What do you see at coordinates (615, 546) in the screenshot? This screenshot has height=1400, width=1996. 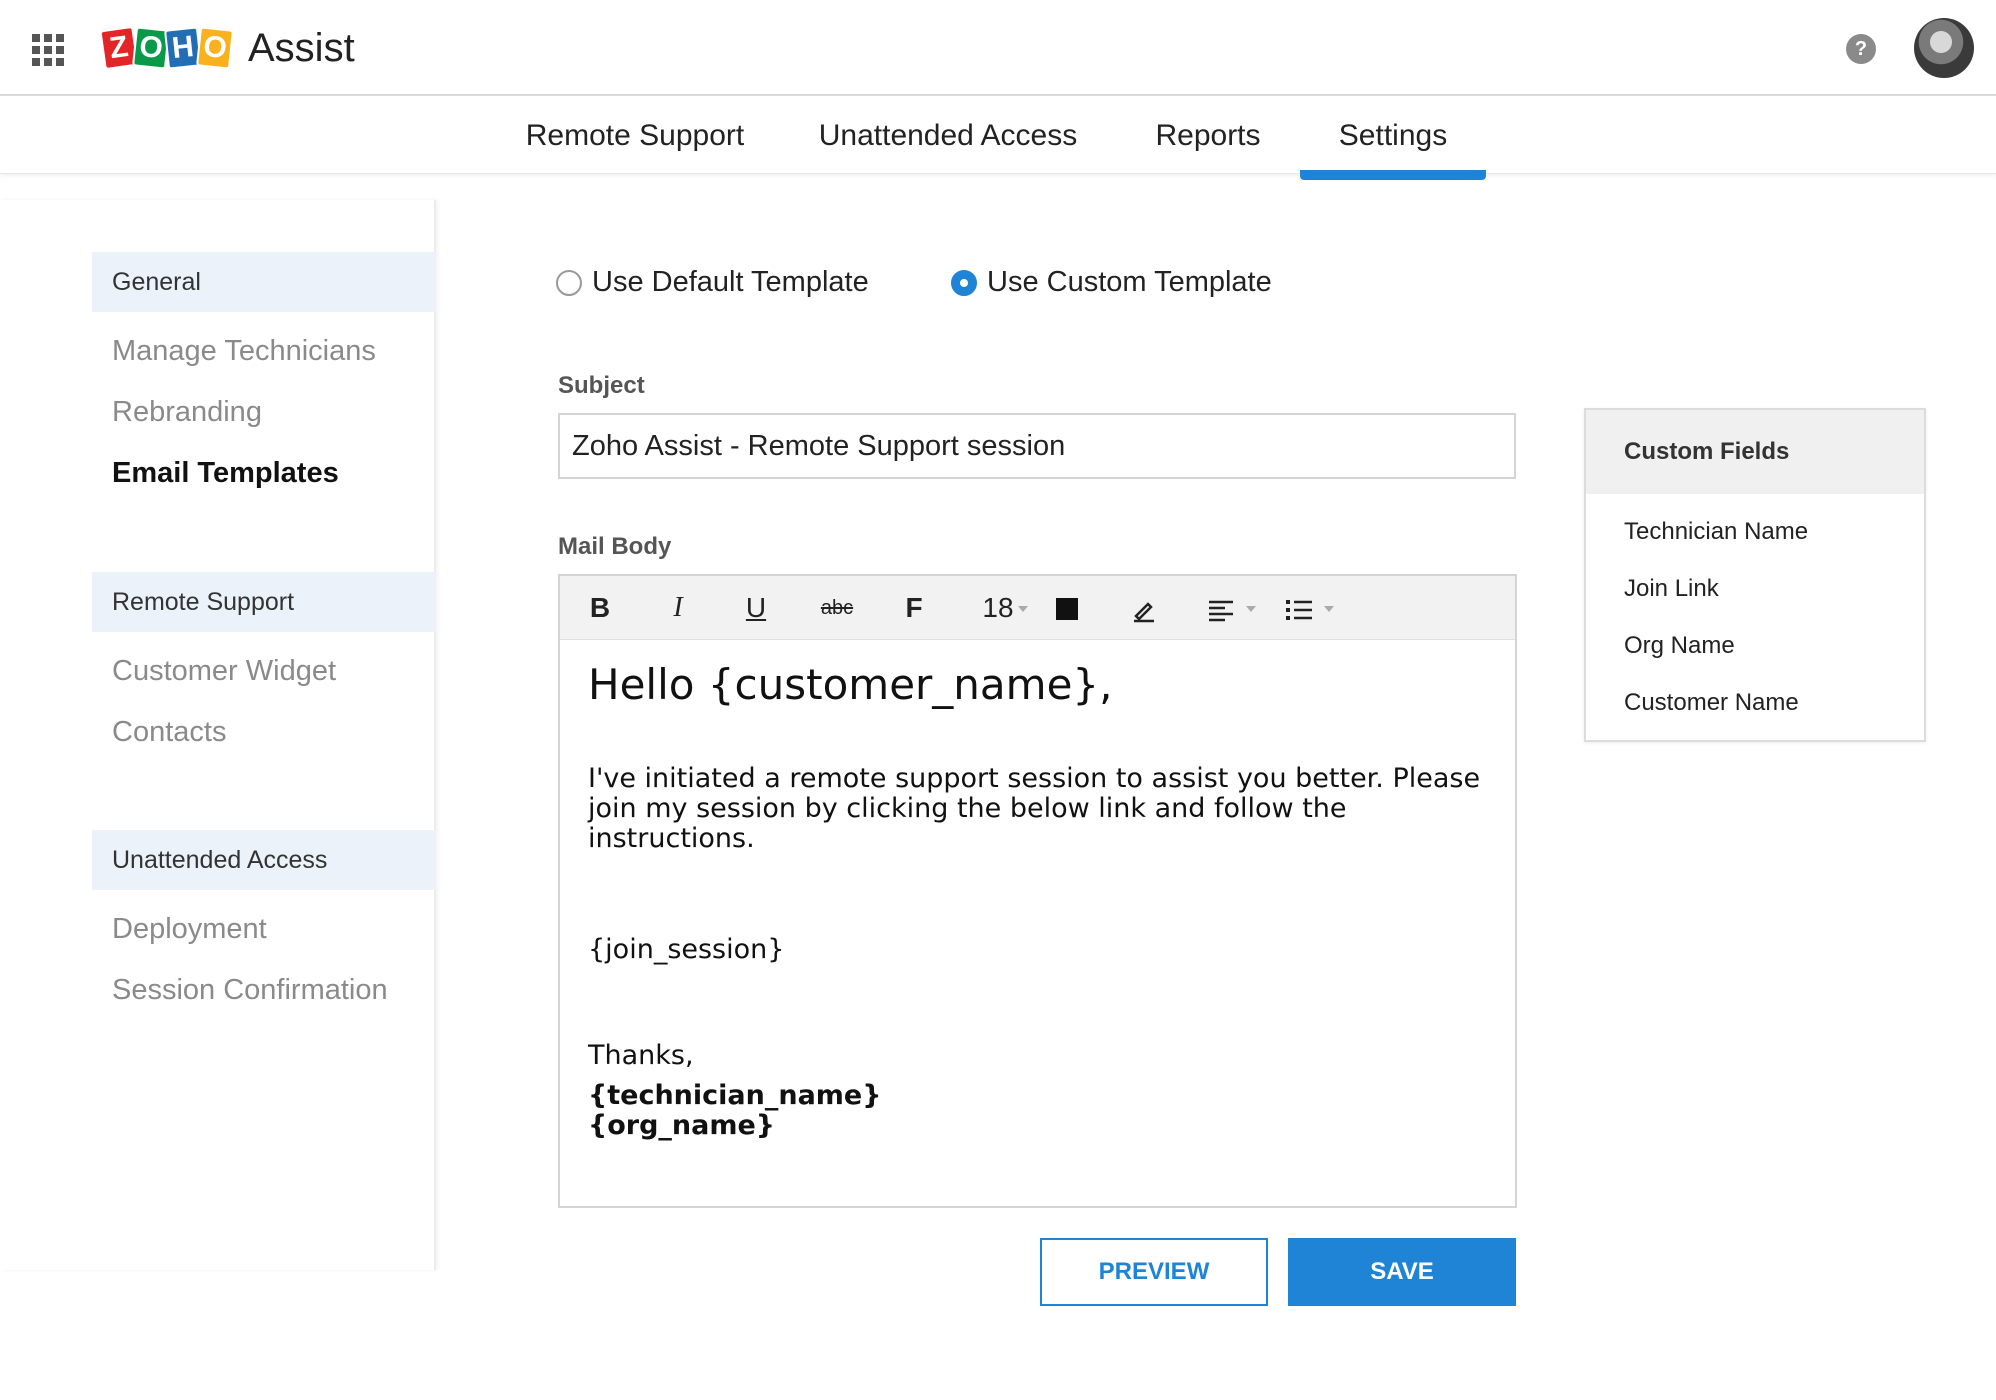 I see `mail-body-label: Mail Body` at bounding box center [615, 546].